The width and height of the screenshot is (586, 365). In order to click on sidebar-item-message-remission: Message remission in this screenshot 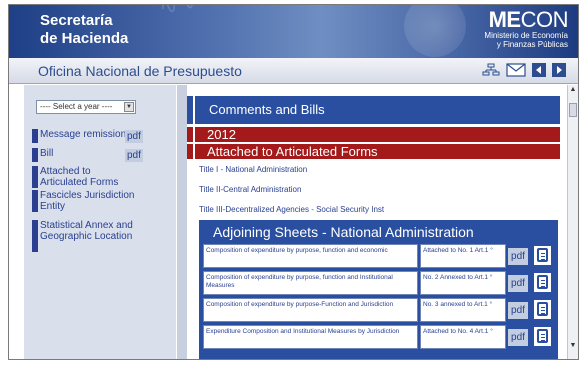, I will do `click(79, 136)`.